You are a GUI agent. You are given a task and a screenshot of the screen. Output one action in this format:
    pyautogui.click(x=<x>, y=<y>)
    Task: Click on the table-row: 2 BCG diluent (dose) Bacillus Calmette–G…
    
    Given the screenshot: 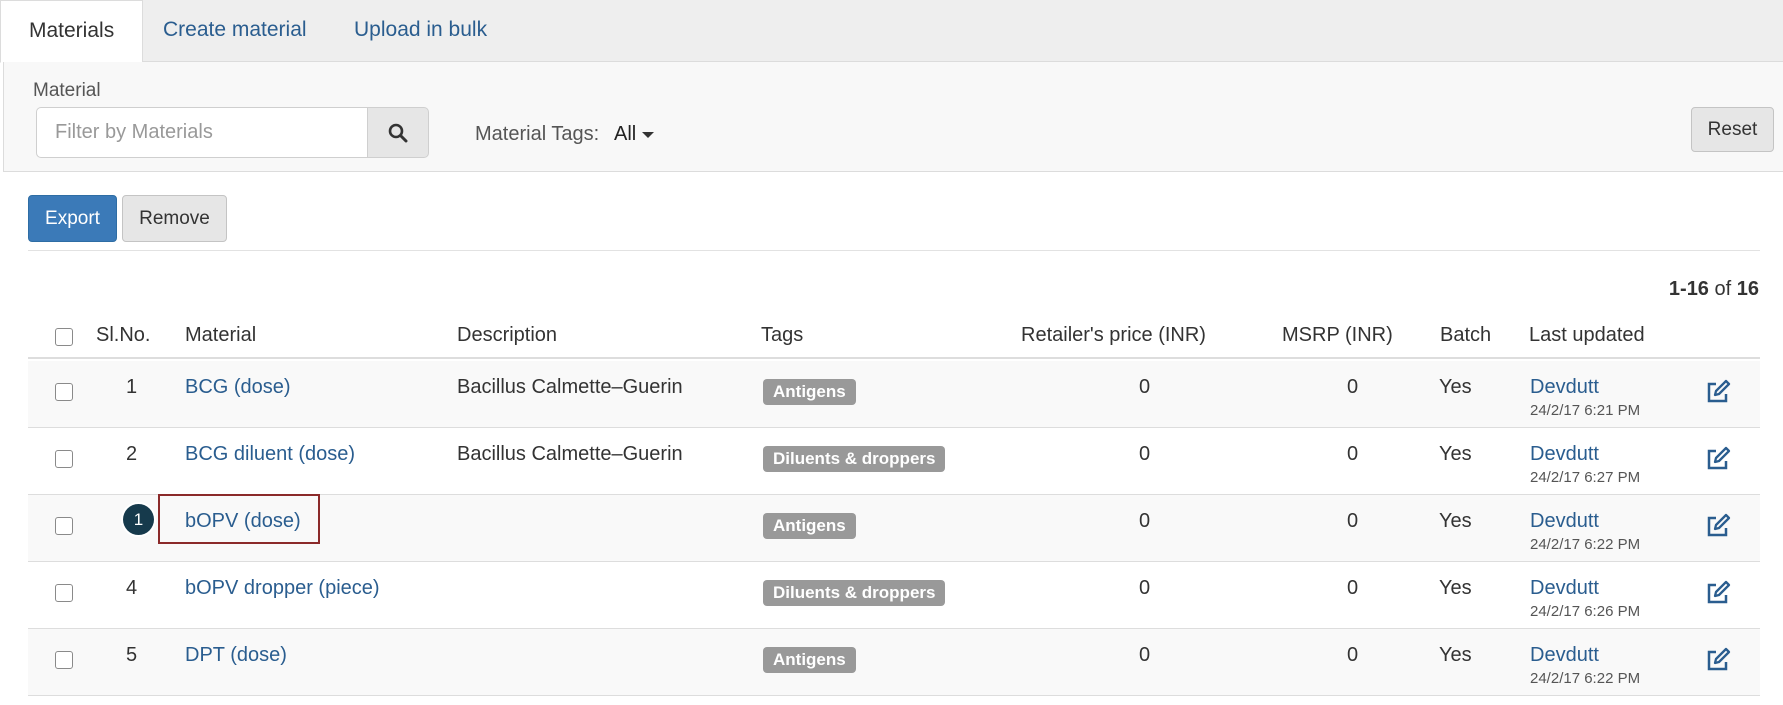 What is the action you would take?
    pyautogui.click(x=894, y=461)
    